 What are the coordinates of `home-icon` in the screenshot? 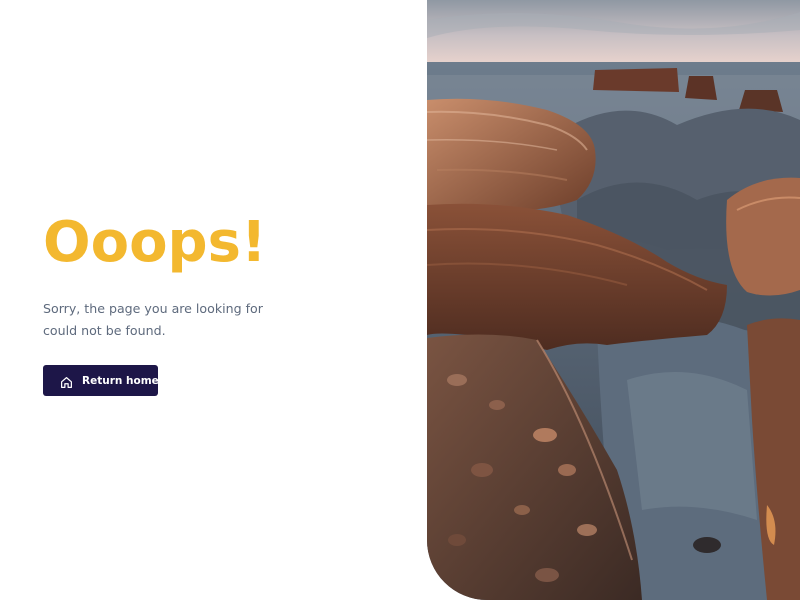 It's located at (66, 381).